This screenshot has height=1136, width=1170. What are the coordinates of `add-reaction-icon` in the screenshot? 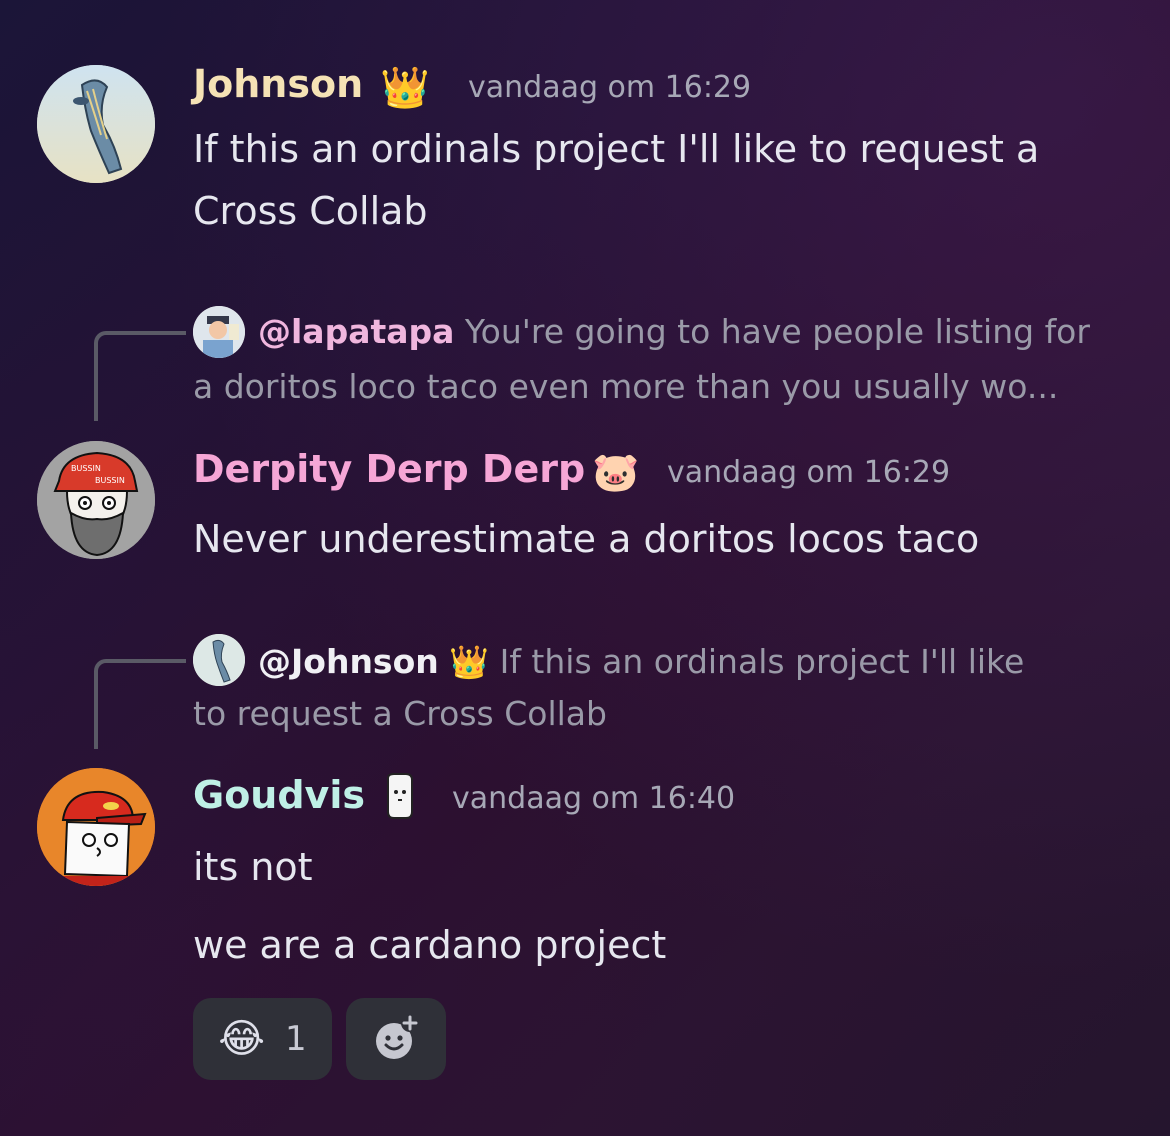 It's located at (397, 1036).